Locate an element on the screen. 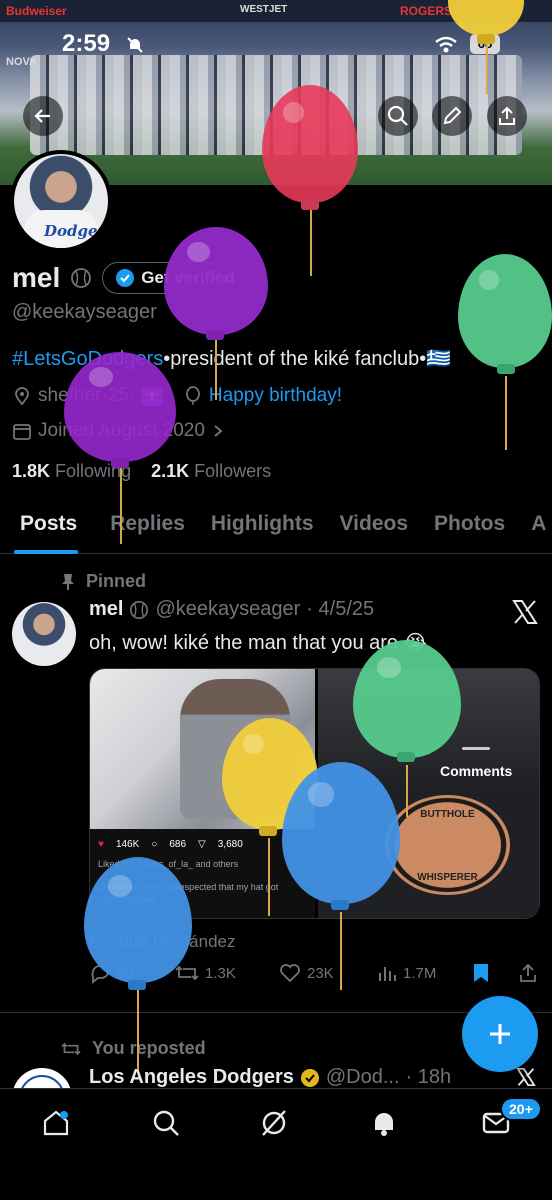 The height and width of the screenshot is (1200, 552). views-count: 1.7M is located at coordinates (420, 973).